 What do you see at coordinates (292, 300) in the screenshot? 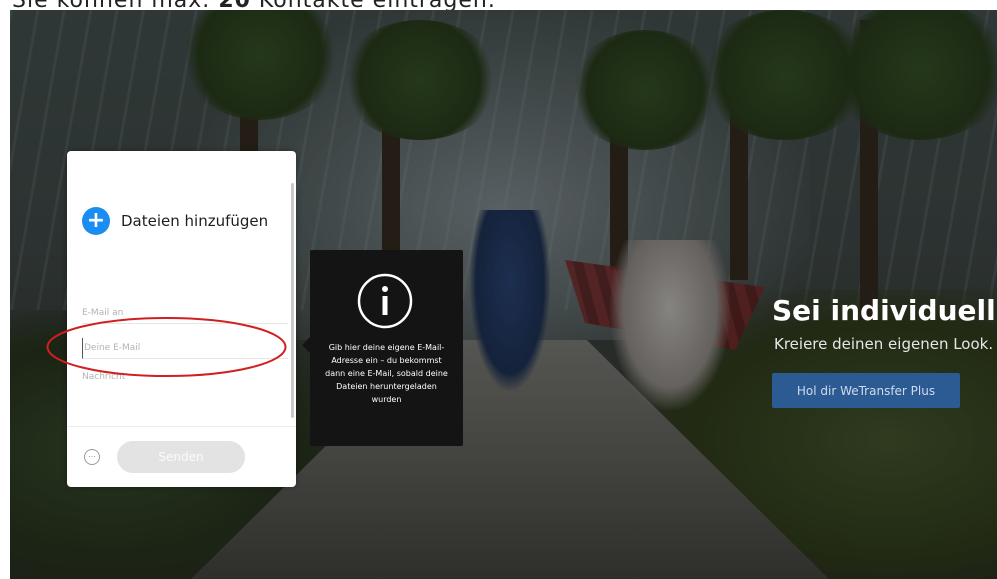
I see `panel-scrollbar` at bounding box center [292, 300].